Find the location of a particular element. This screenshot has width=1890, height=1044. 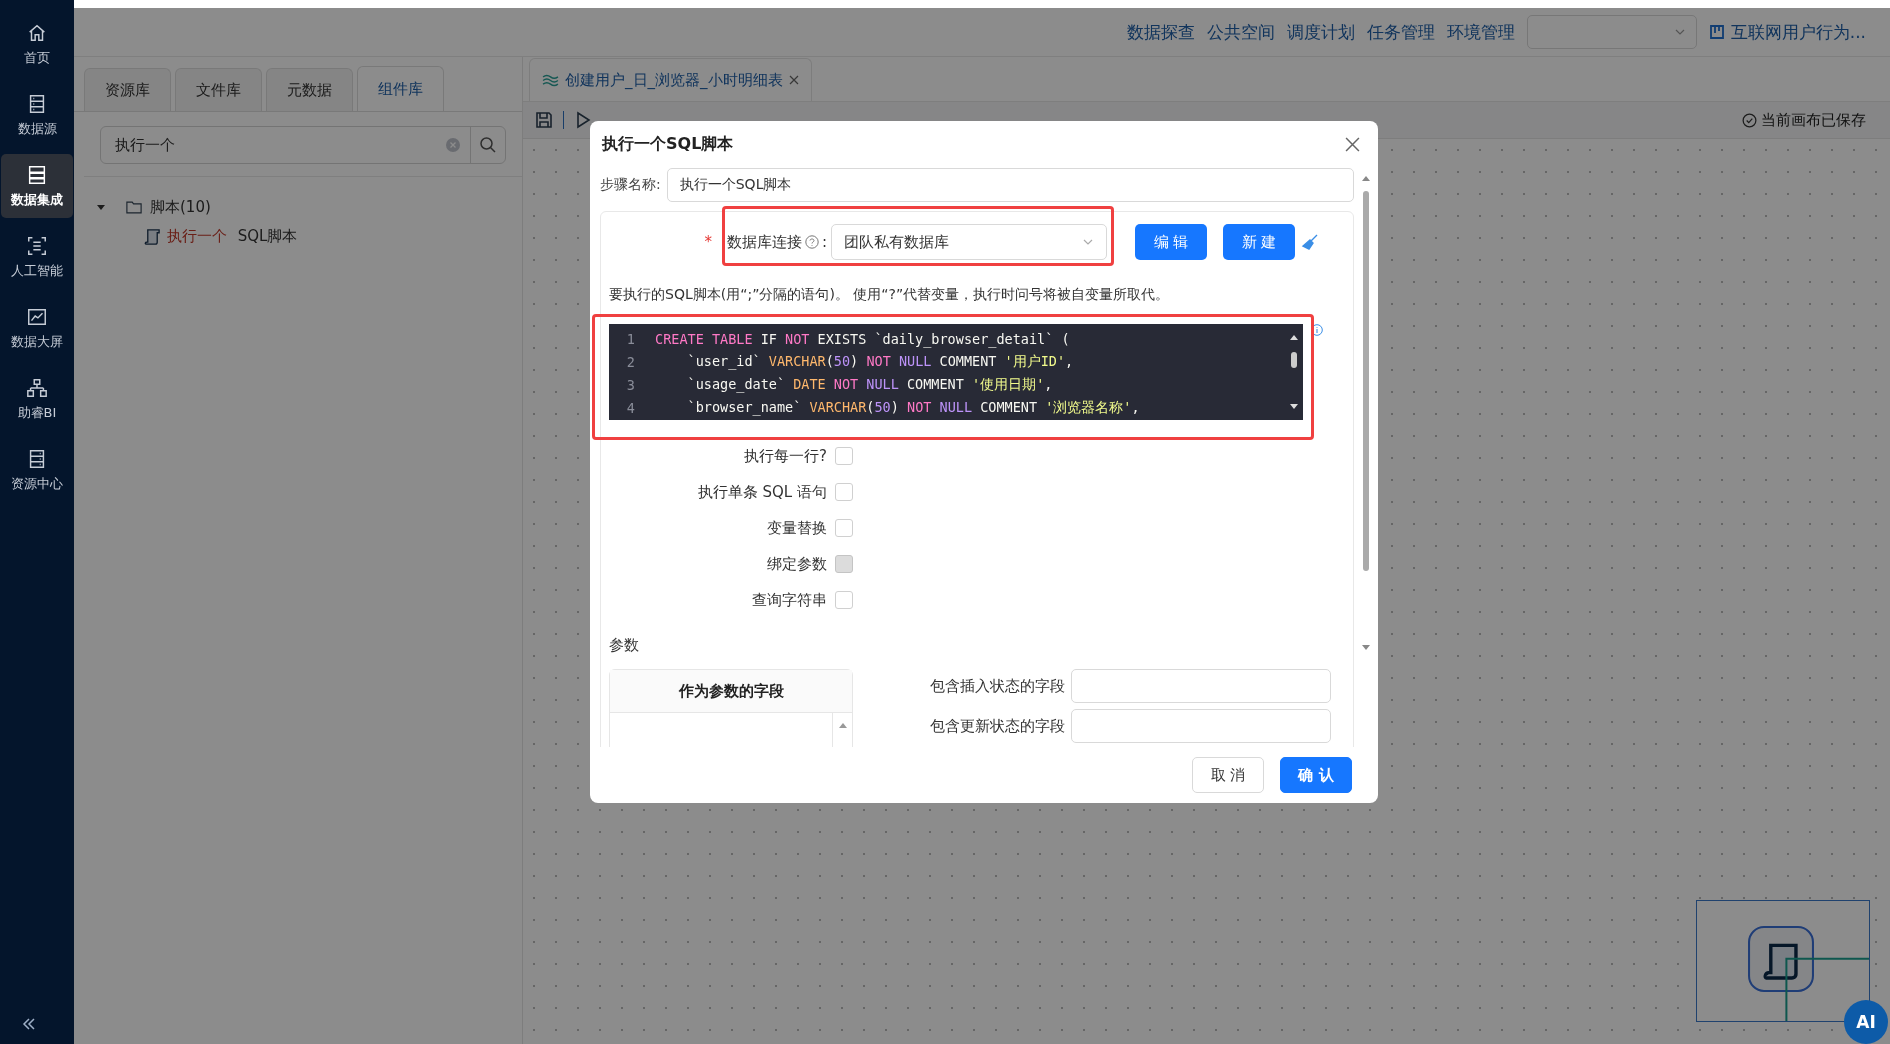

option-label: 执行单条 SQL 语句 is located at coordinates (761, 492).